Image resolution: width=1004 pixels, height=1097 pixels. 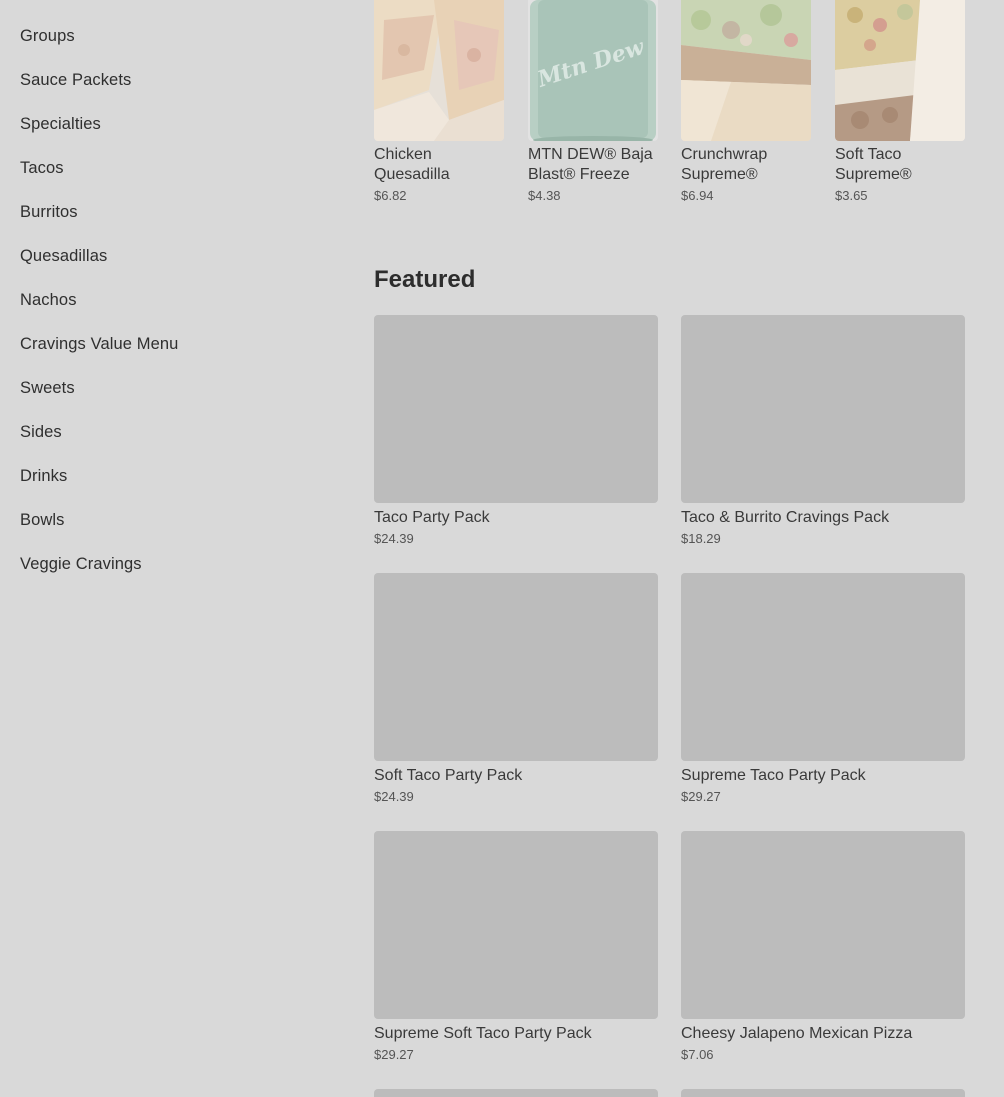 I want to click on product-card: Crunchwrap Supreme® $6.94, so click(x=746, y=101).